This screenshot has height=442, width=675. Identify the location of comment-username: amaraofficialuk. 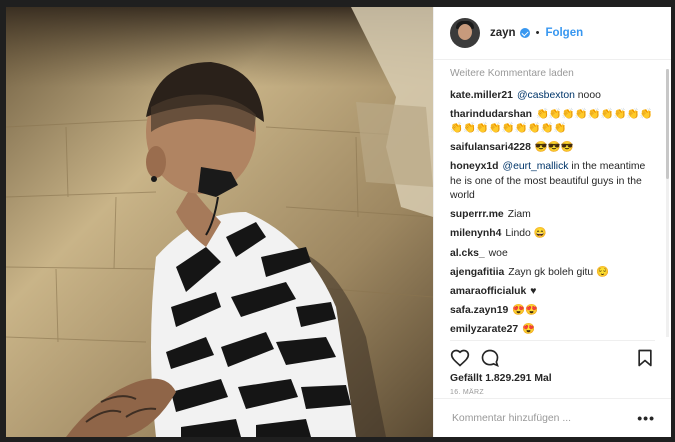
(488, 291).